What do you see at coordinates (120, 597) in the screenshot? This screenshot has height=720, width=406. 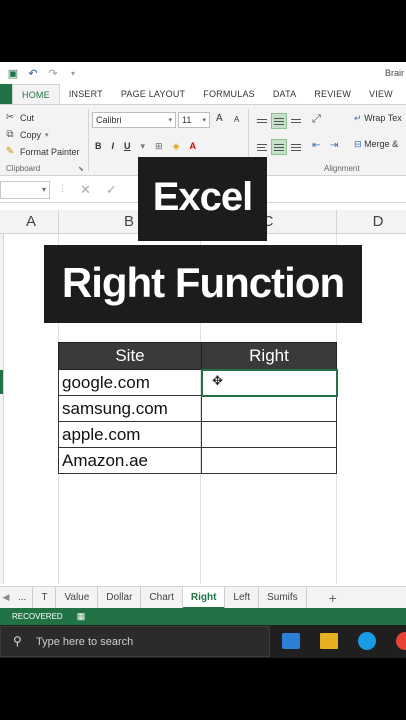 I see `sheet-tab-dollar: Dollar` at bounding box center [120, 597].